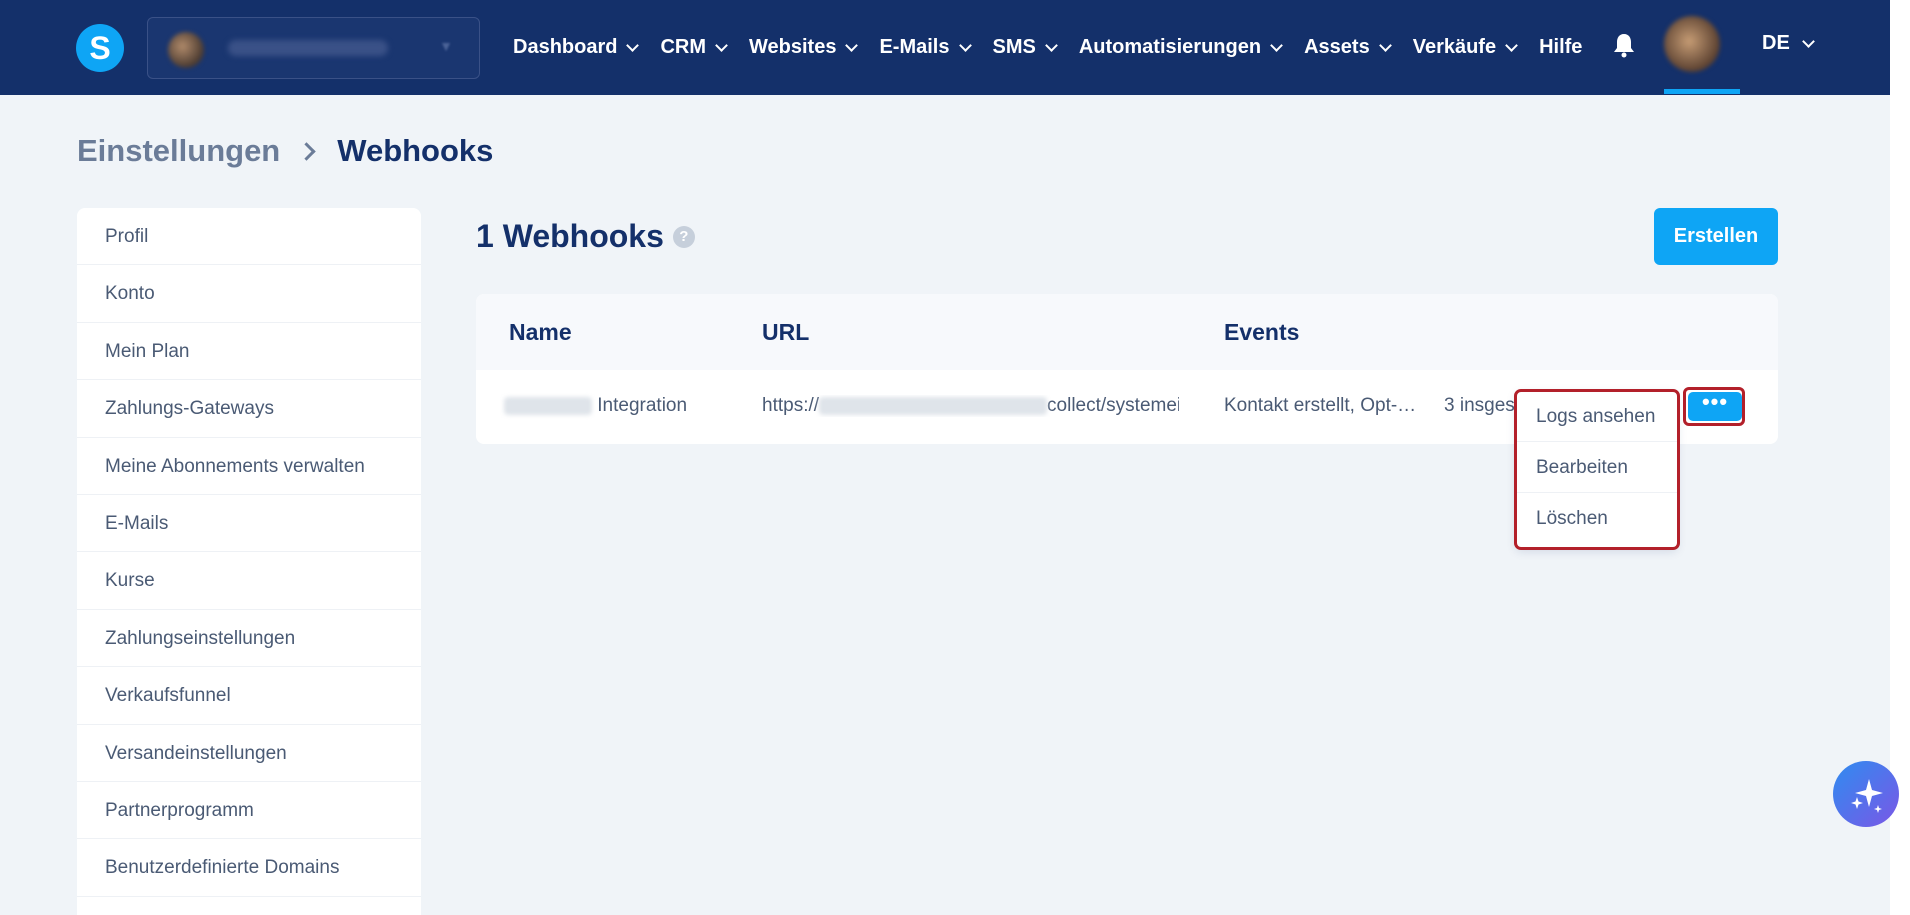 The width and height of the screenshot is (1910, 915). I want to click on nav-label: Verkäufe, so click(1454, 47).